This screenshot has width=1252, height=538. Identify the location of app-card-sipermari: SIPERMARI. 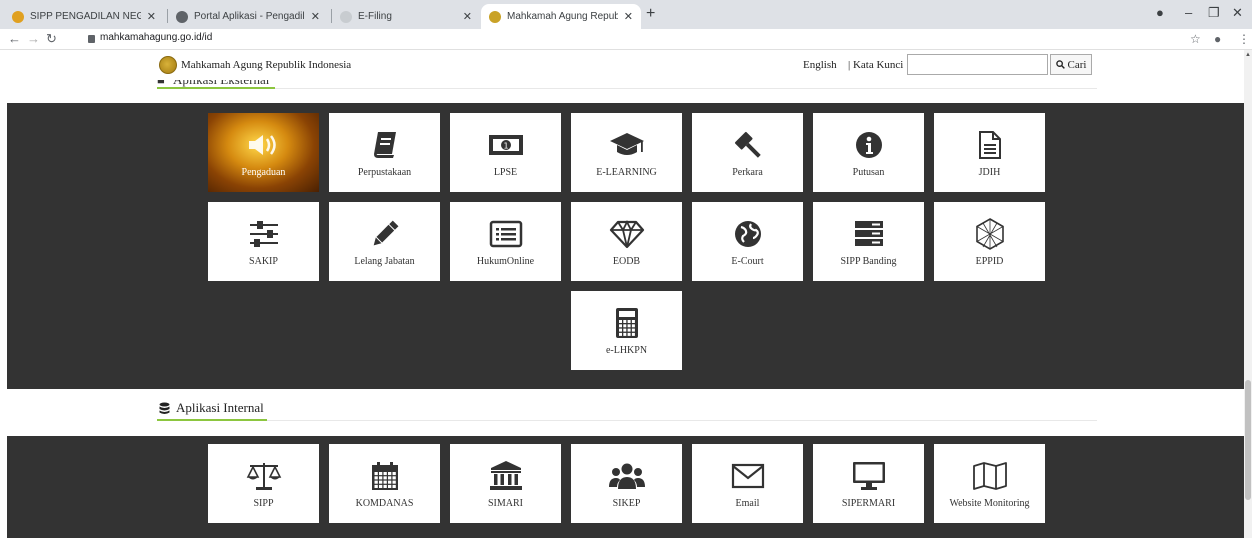
(868, 483).